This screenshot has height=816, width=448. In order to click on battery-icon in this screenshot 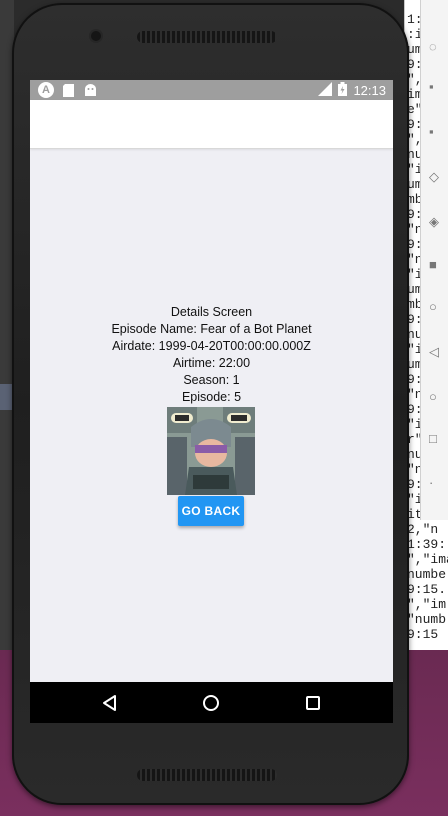, I will do `click(343, 90)`.